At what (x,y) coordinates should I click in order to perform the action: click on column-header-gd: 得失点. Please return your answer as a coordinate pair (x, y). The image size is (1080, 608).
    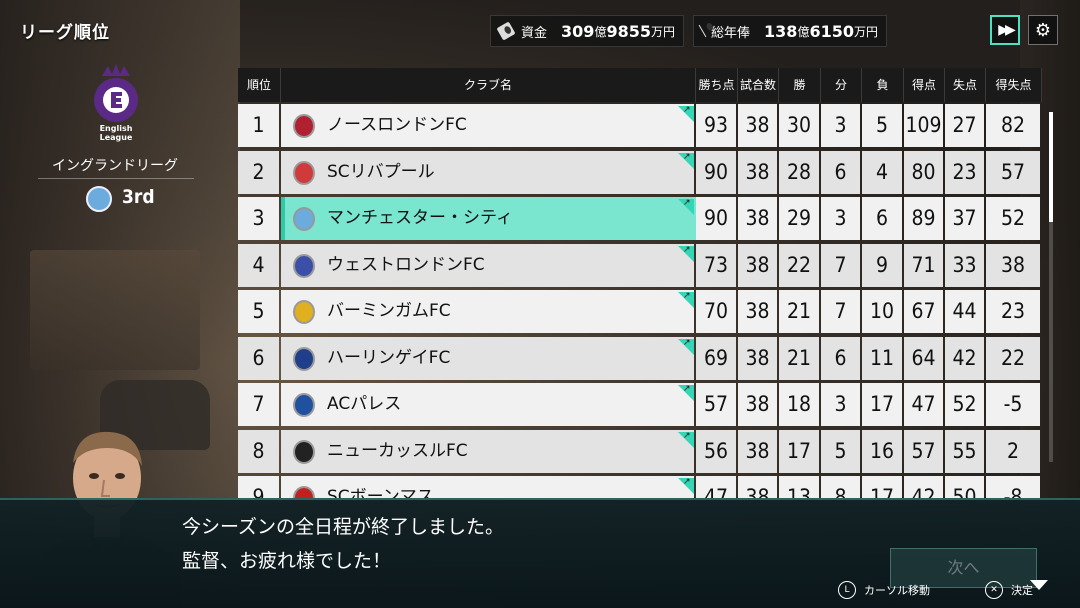
    Looking at the image, I should click on (1014, 85).